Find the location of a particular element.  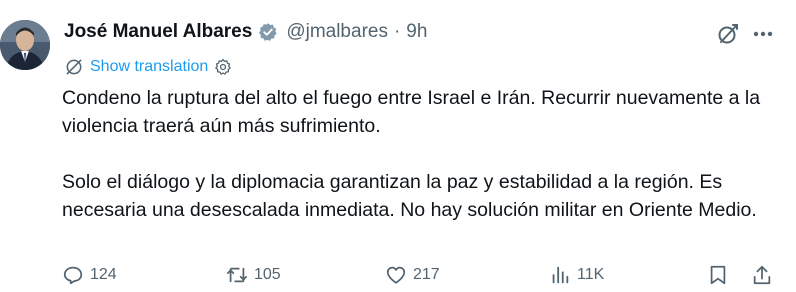

repost-count: 105 is located at coordinates (267, 274).